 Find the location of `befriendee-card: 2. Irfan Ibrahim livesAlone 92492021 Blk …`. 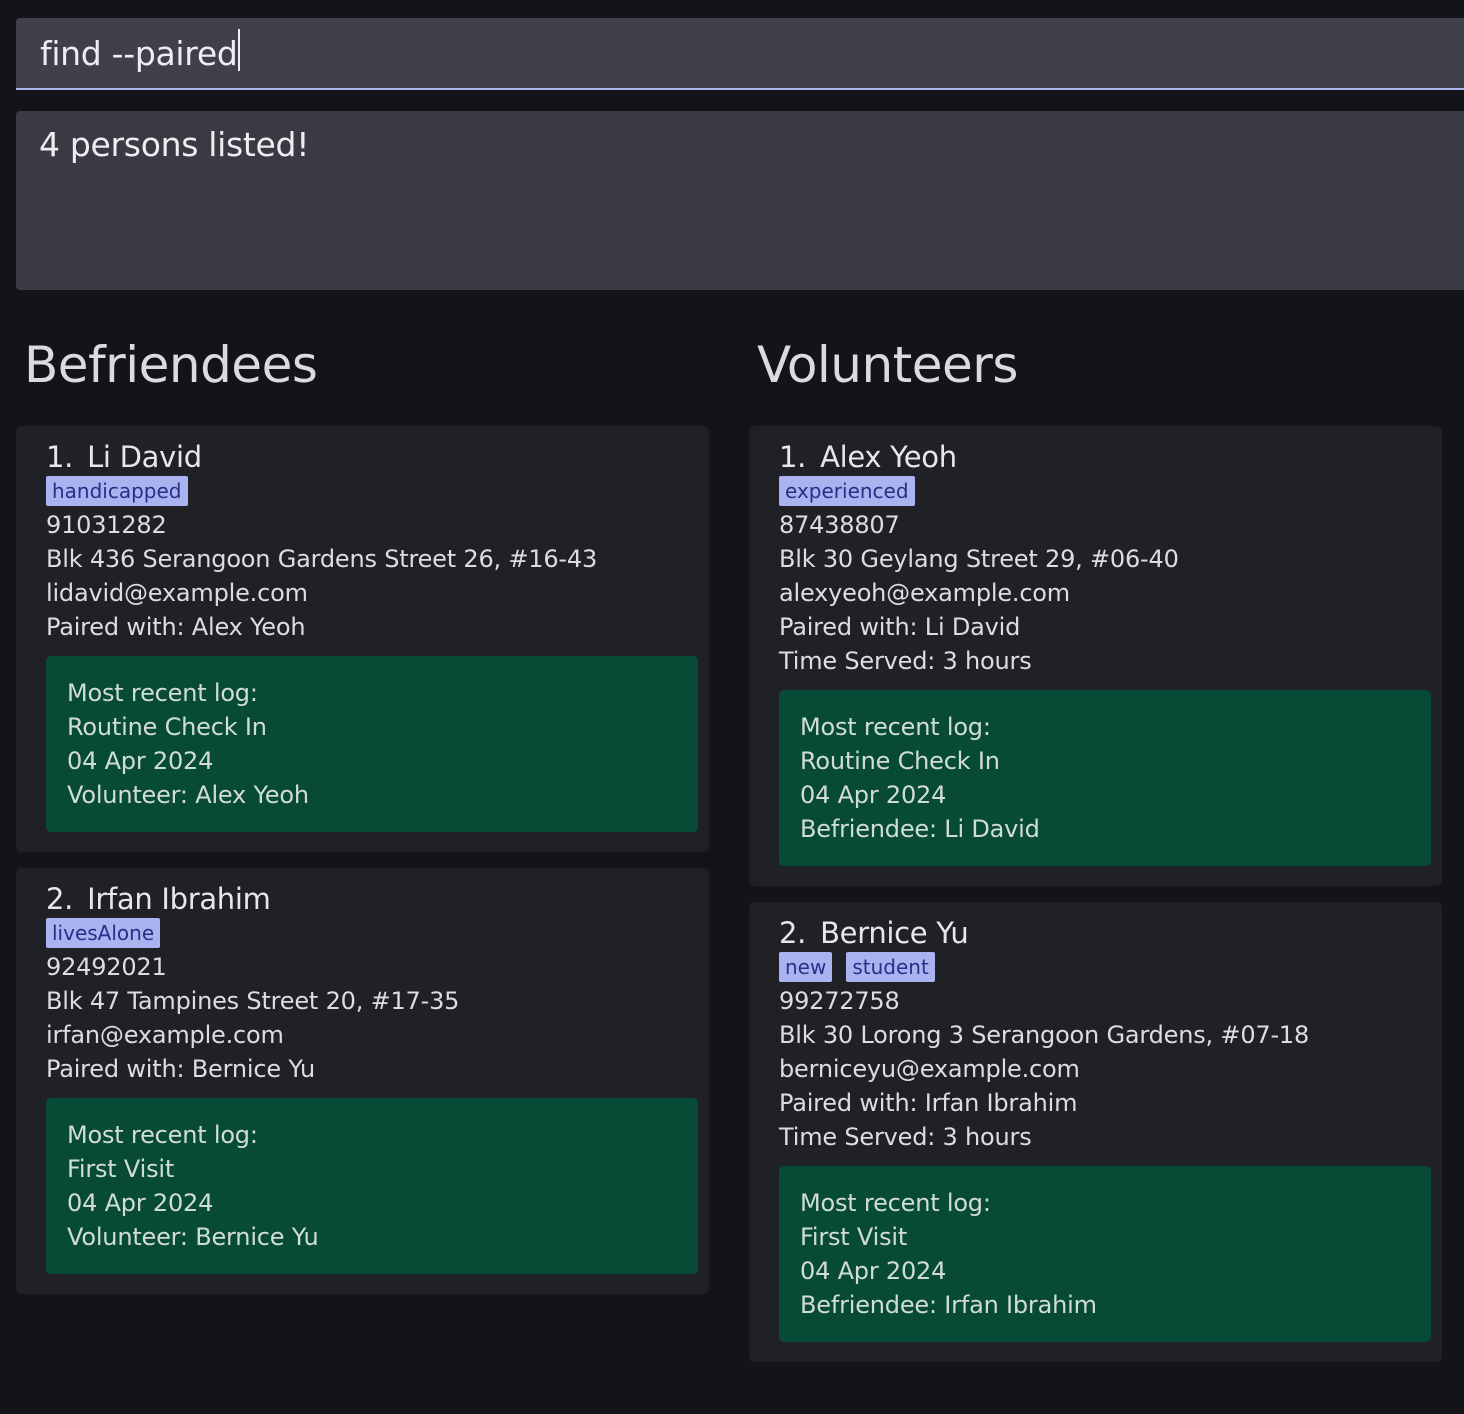

befriendee-card: 2. Irfan Ibrahim livesAlone 92492021 Blk … is located at coordinates (362, 1081).